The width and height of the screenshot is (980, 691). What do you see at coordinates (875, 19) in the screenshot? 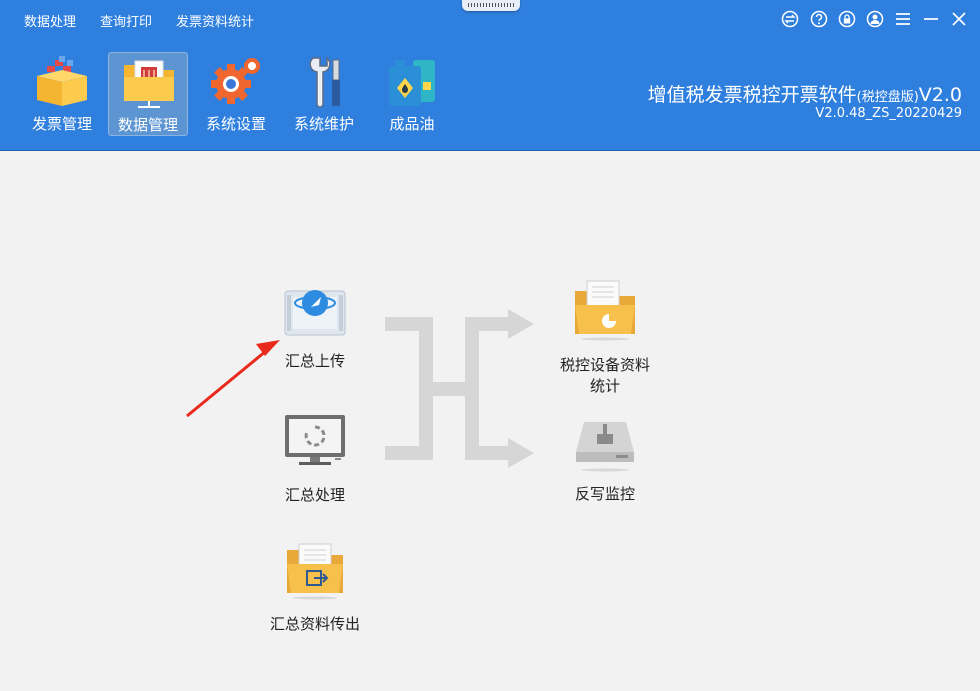
I see `user-icon` at bounding box center [875, 19].